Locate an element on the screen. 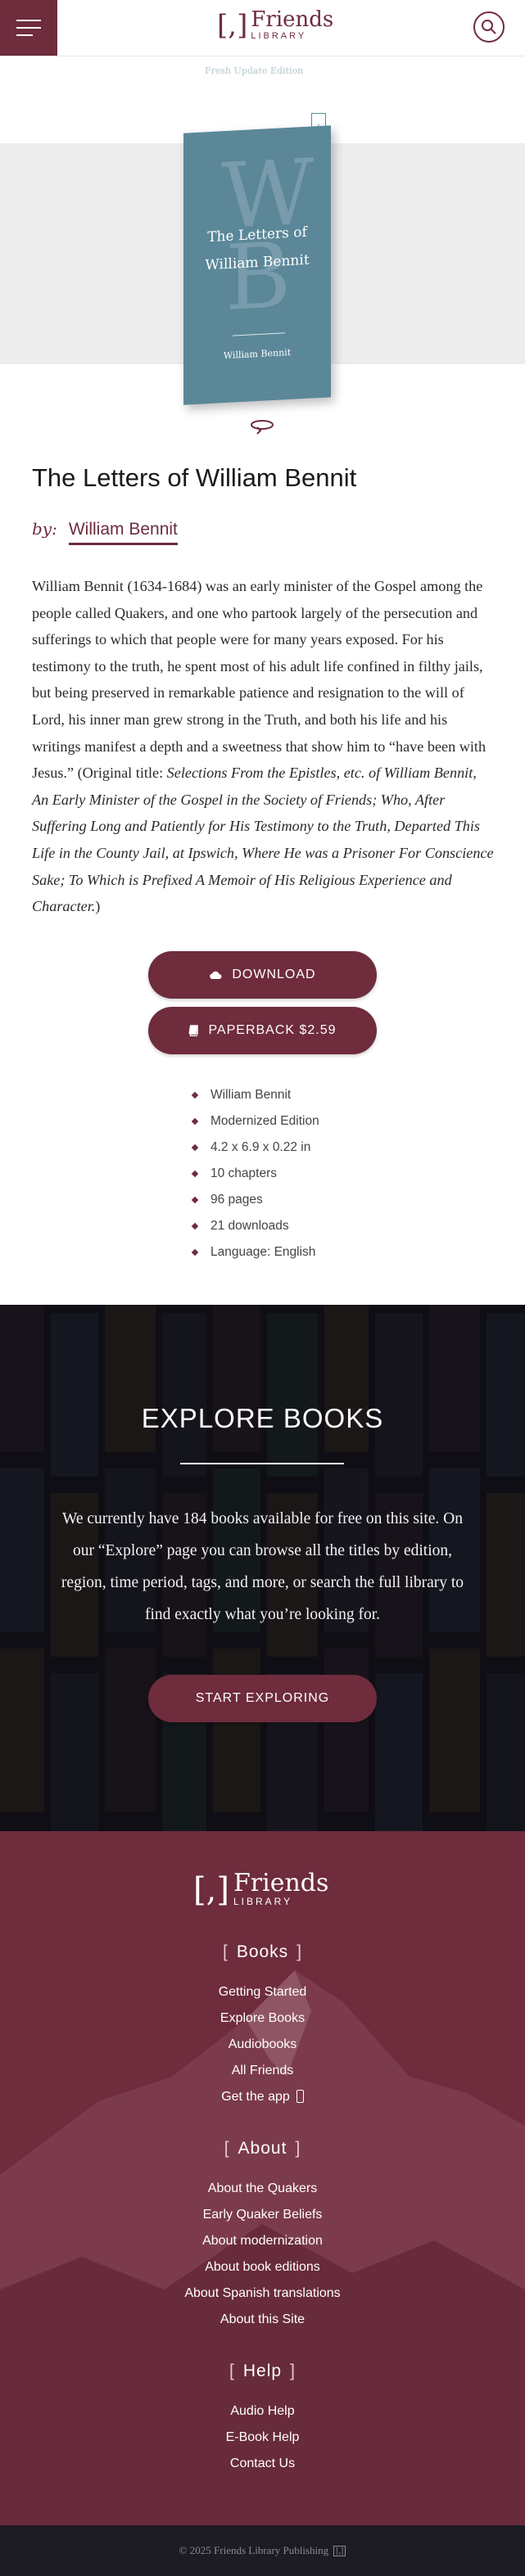 This screenshot has height=2576, width=525. logo-sub: LIBRARY is located at coordinates (279, 36).